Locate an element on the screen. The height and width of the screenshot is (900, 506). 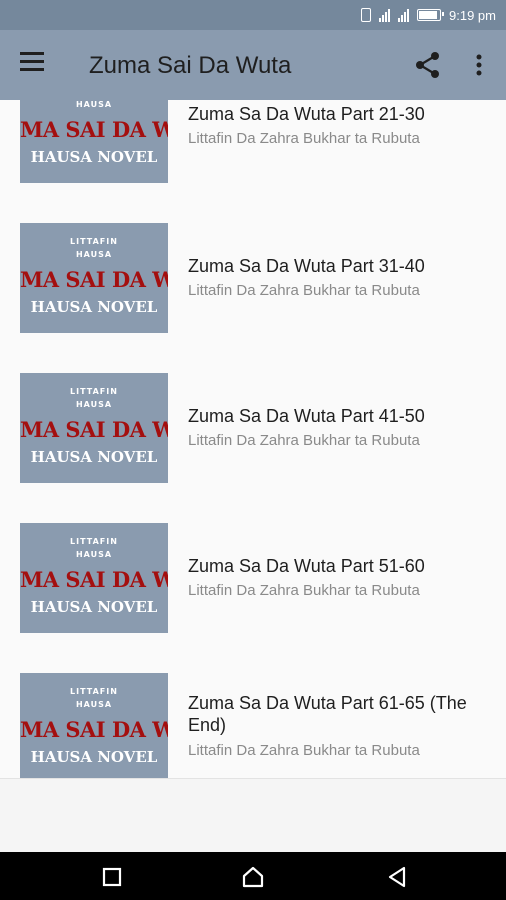
item-title: Zuma Sa Da Wuta Part 51-60 is located at coordinates (306, 566).